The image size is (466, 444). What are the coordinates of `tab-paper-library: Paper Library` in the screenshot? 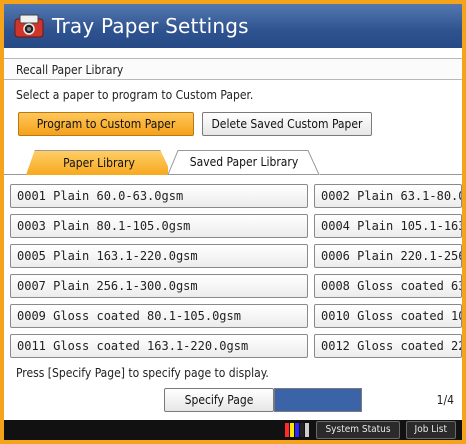 It's located at (99, 162).